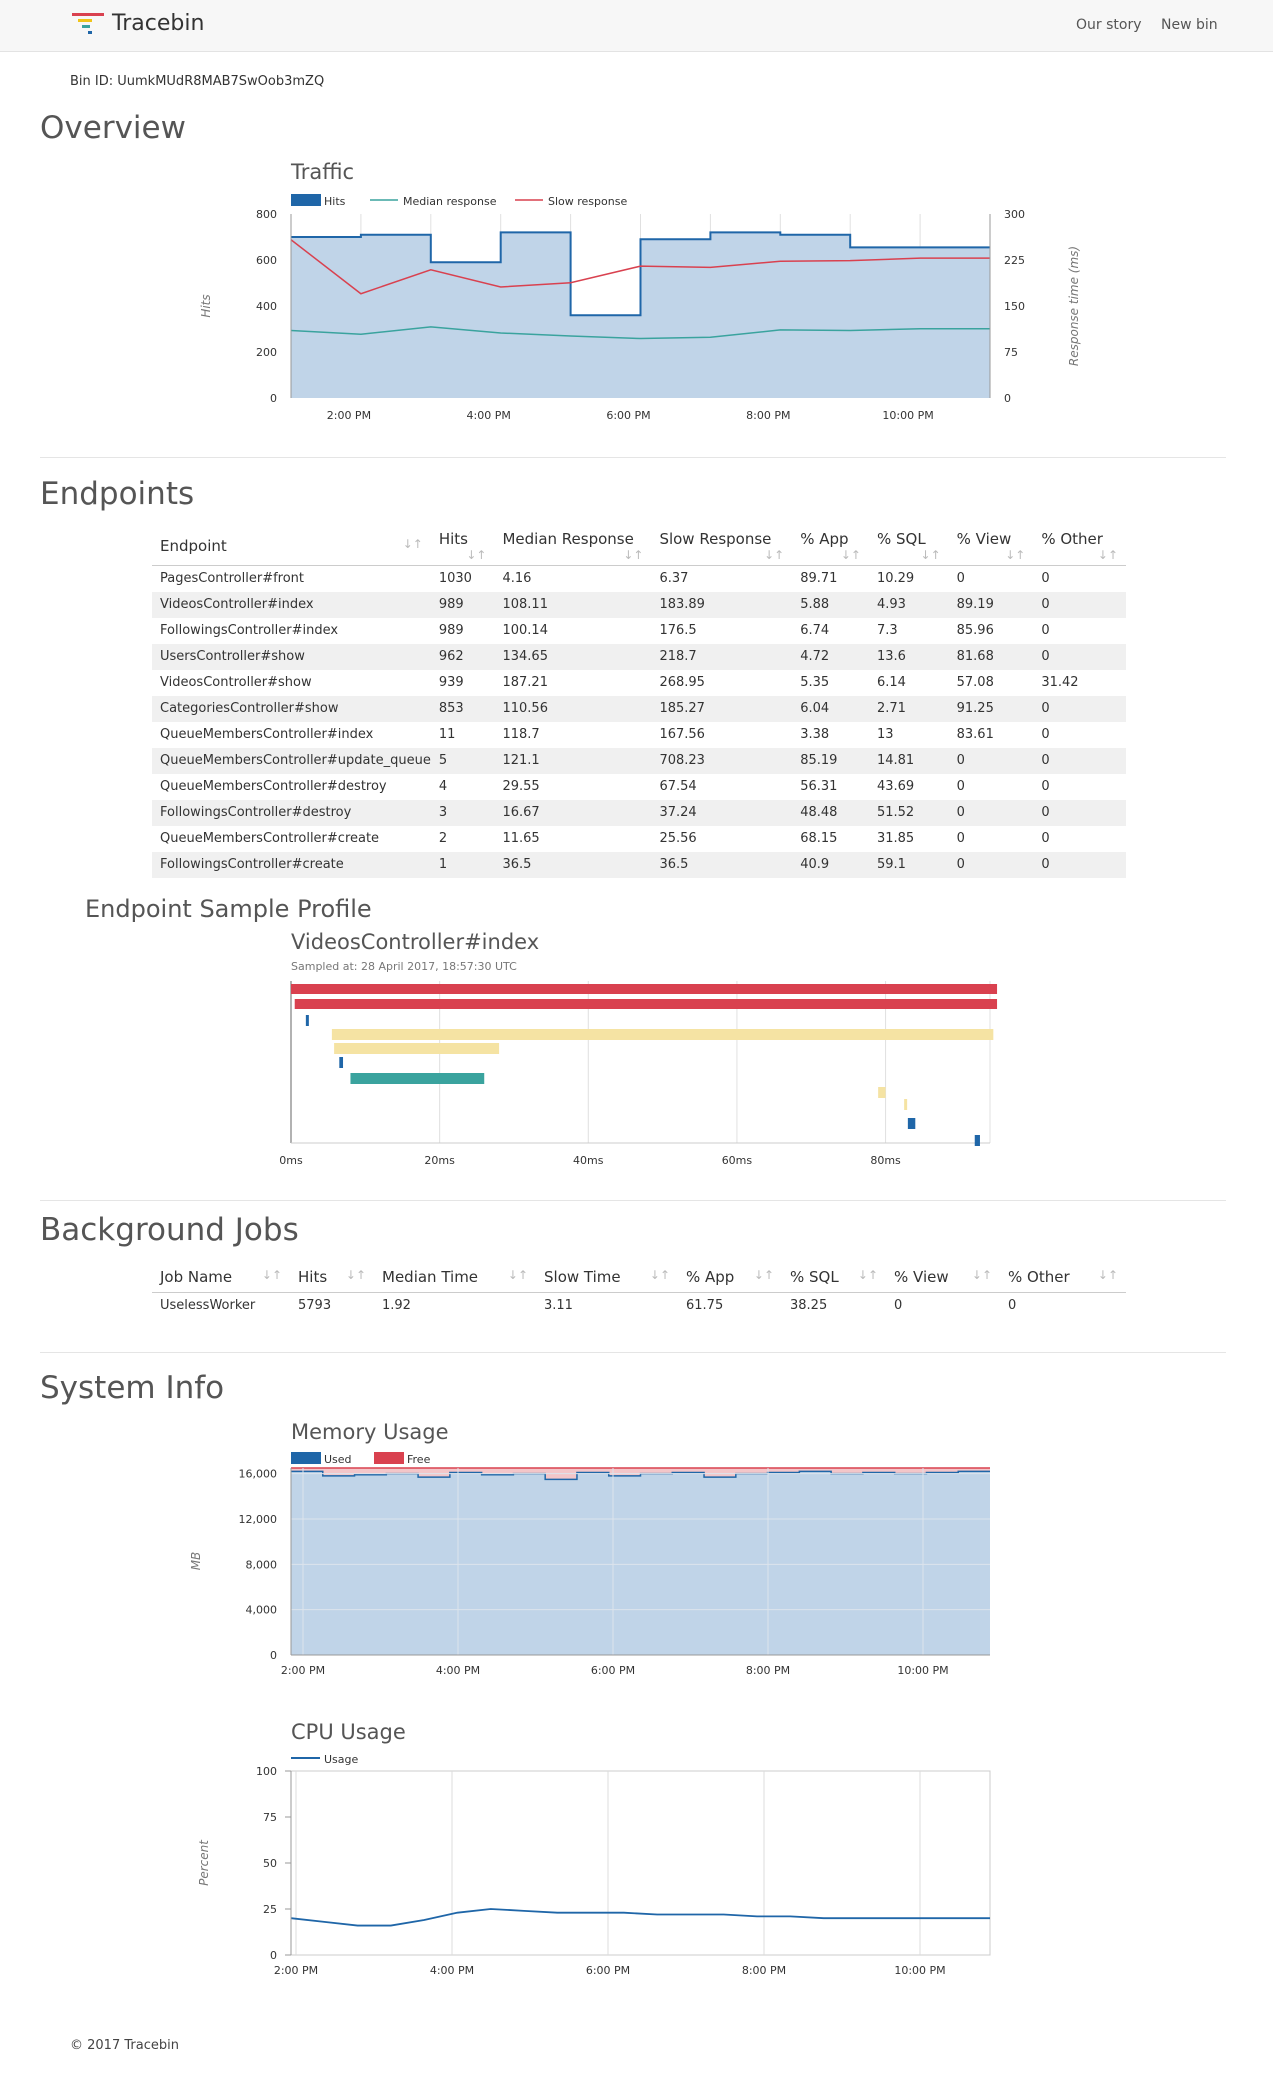  I want to click on table-cell: 37.24, so click(722, 812).